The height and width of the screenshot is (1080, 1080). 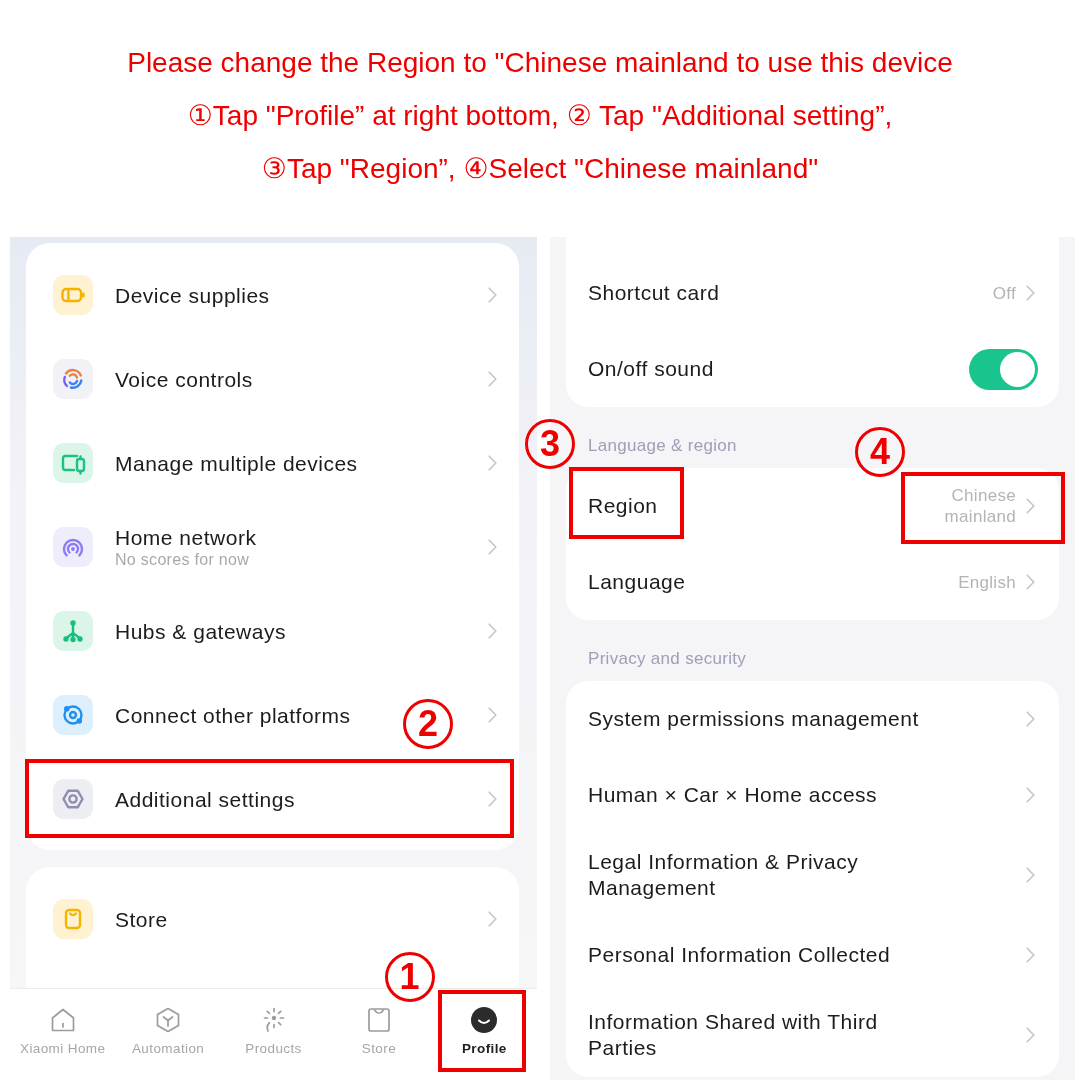 I want to click on setting-label: Legal Information & Privacy Management, so click(x=765, y=875).